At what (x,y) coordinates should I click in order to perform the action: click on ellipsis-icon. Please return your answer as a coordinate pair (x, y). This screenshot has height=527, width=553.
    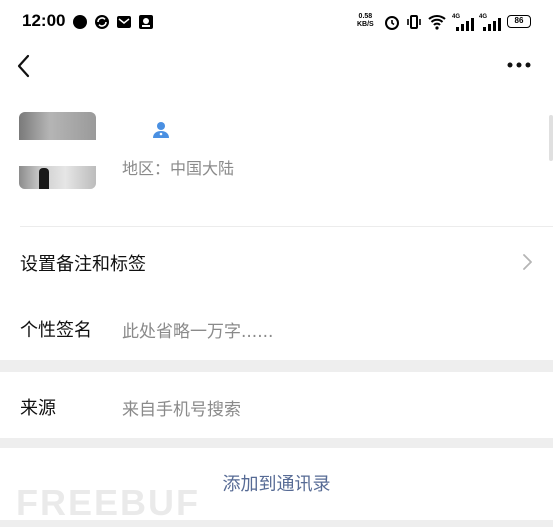
    Looking at the image, I should click on (519, 65).